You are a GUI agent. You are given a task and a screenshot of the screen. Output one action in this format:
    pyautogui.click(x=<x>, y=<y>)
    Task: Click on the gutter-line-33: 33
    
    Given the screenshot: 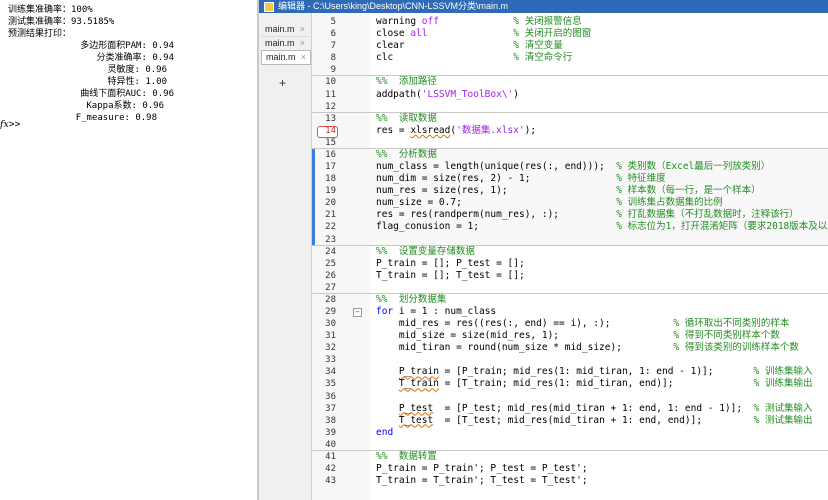 What is the action you would take?
    pyautogui.click(x=341, y=360)
    